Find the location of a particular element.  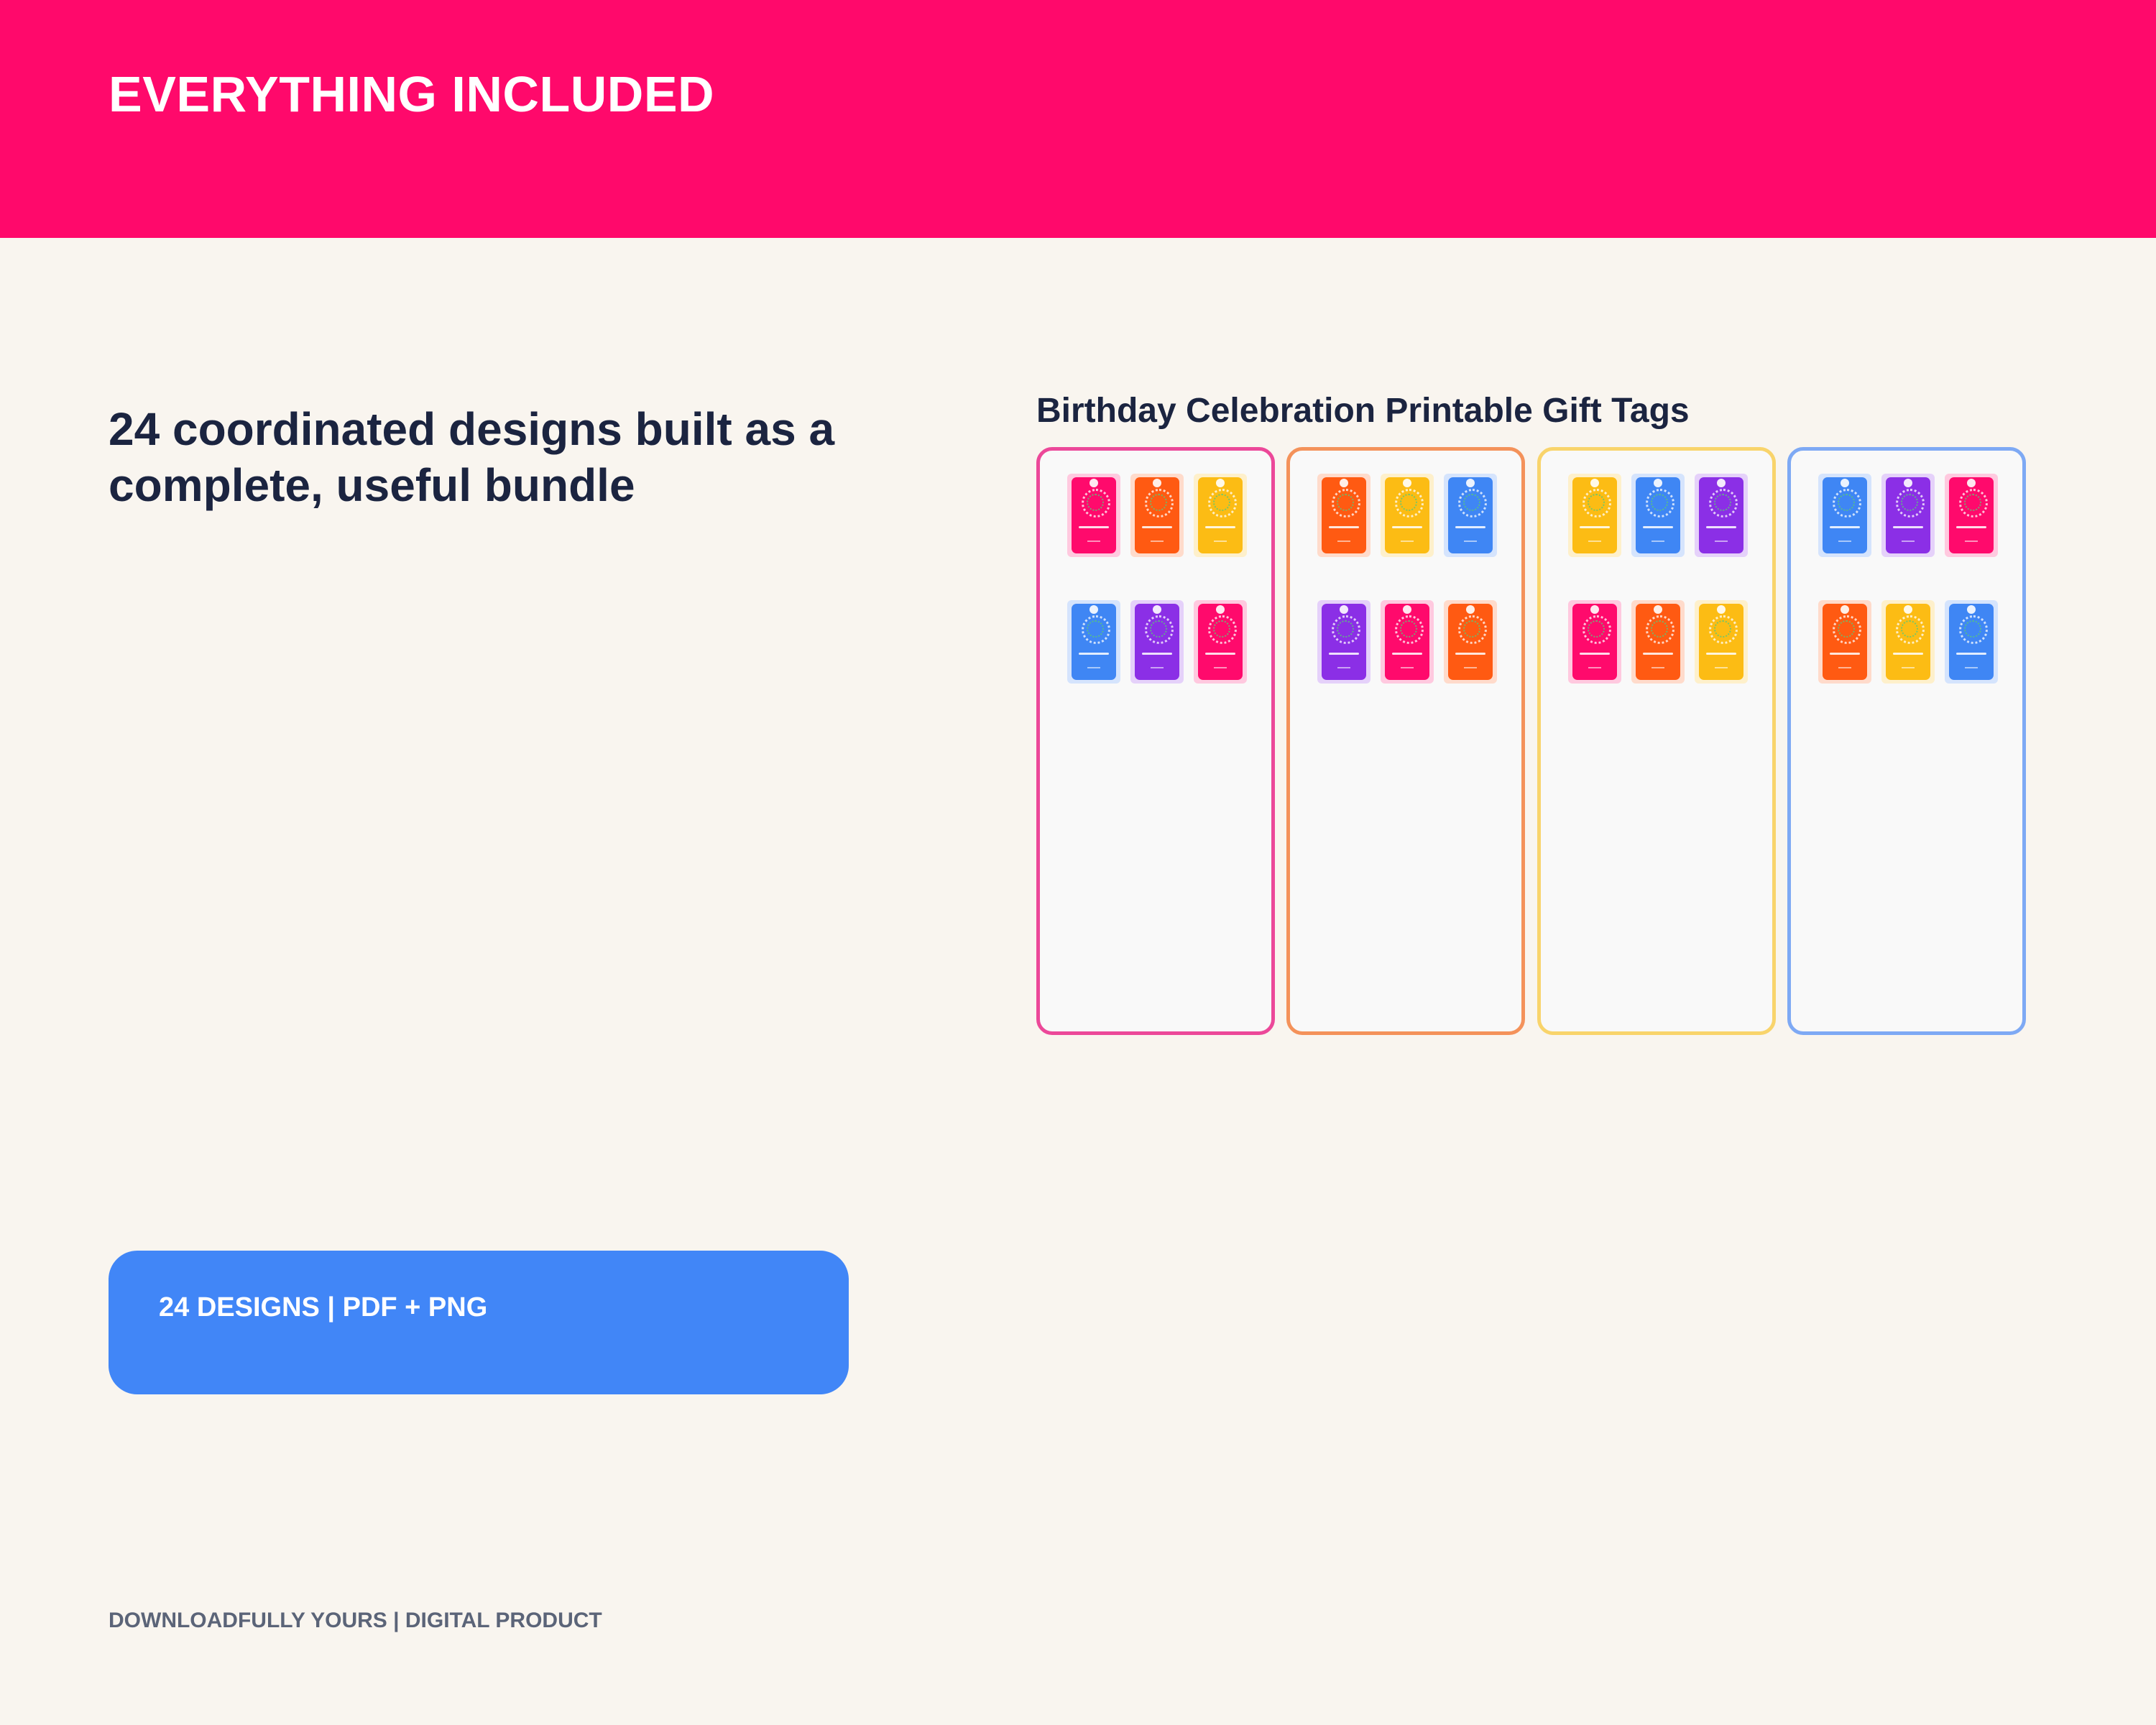

preview-title: Birthday Celebration Printable Gift Tags is located at coordinates (1363, 411).